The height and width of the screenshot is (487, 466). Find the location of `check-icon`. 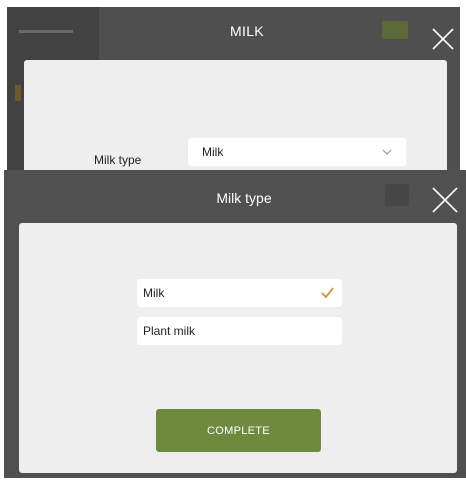

check-icon is located at coordinates (327, 293).